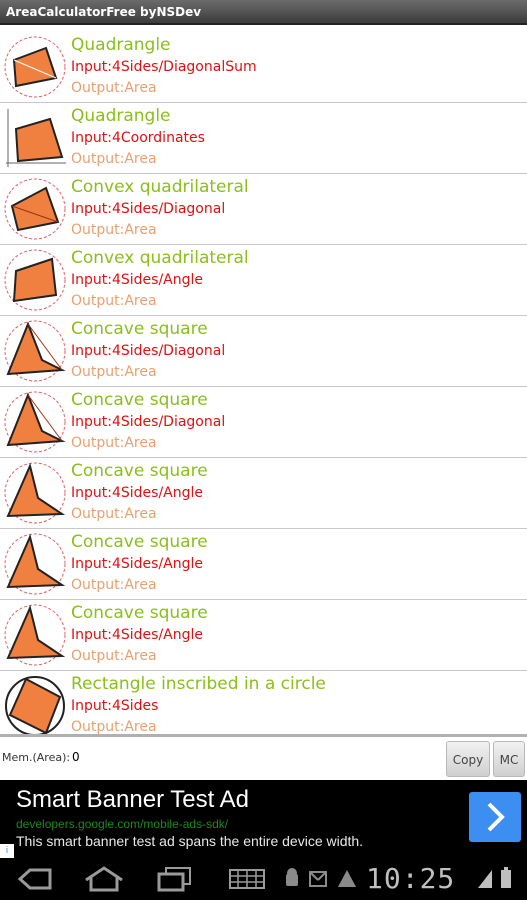  Describe the element at coordinates (36, 138) in the screenshot. I see `quad-coordinates-icon` at that location.